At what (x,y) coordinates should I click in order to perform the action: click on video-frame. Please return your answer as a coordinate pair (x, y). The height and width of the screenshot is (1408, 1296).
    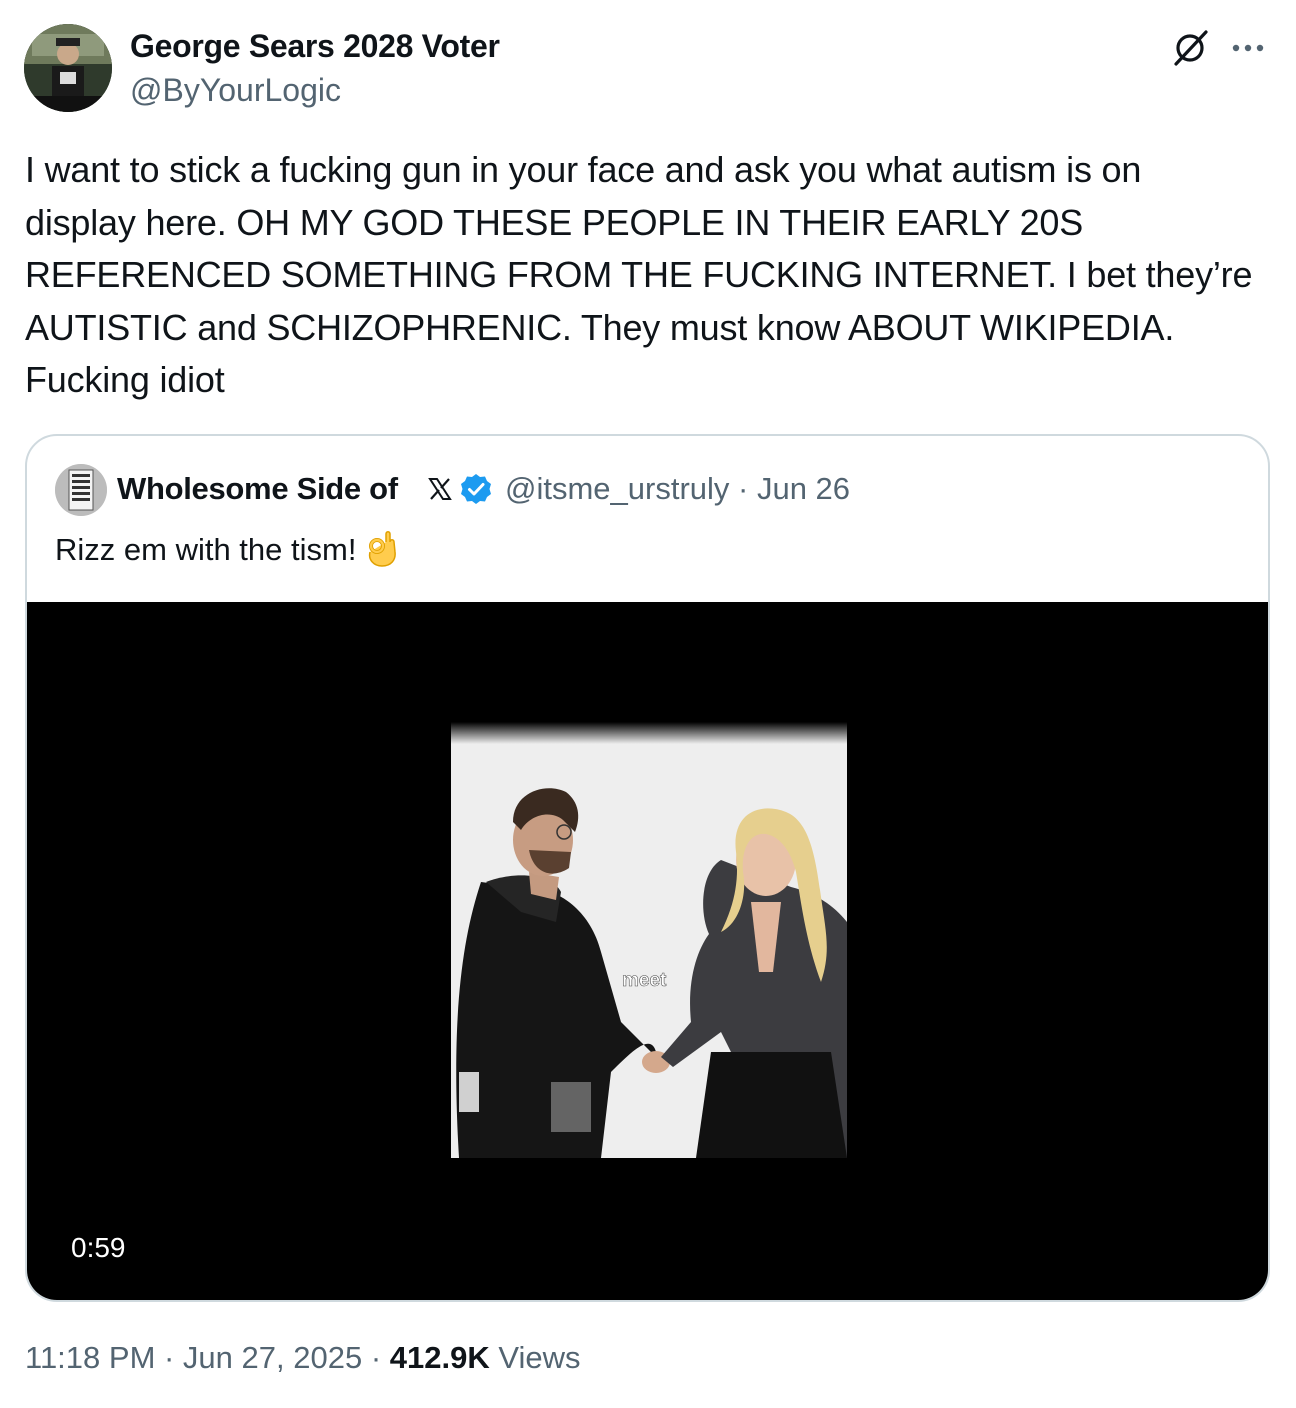
    Looking at the image, I should click on (649, 940).